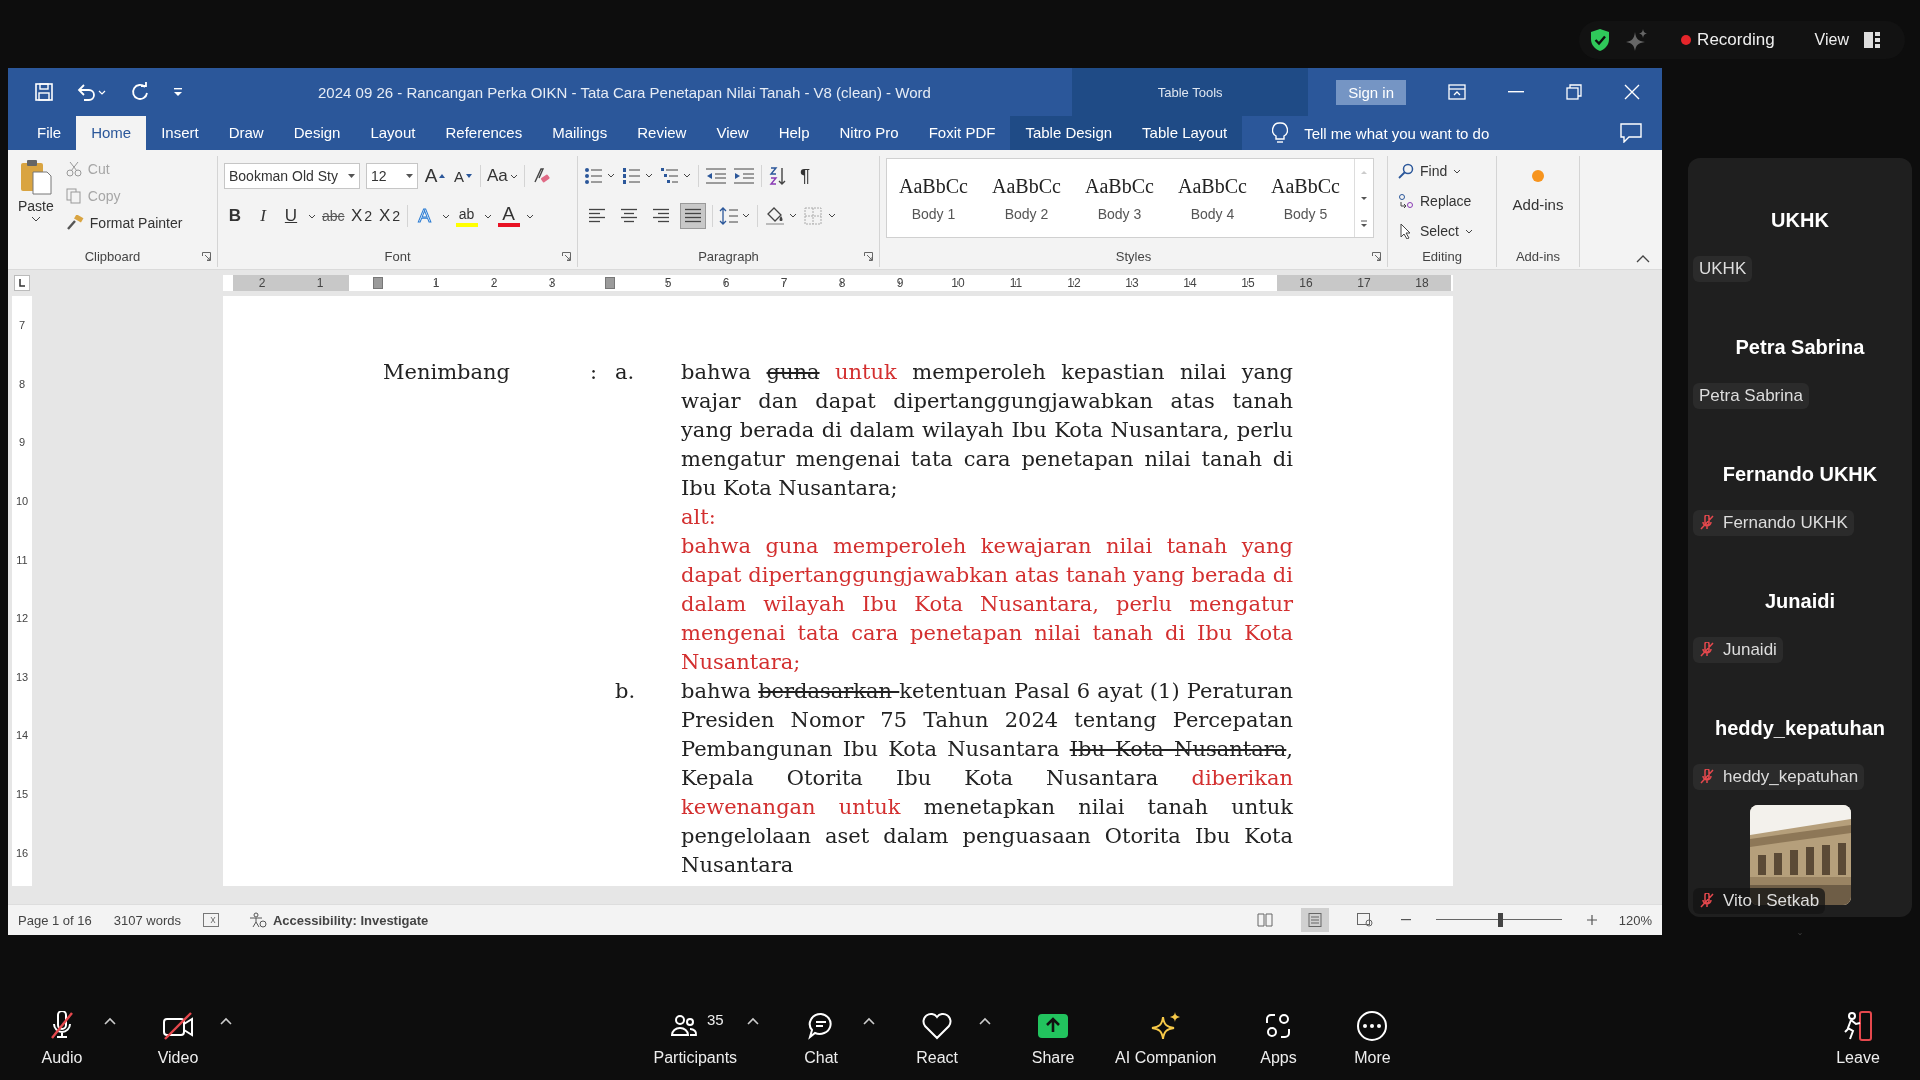 The width and height of the screenshot is (1920, 1080). What do you see at coordinates (292, 176) in the screenshot?
I see `font-name-field: Bookman Old Sty` at bounding box center [292, 176].